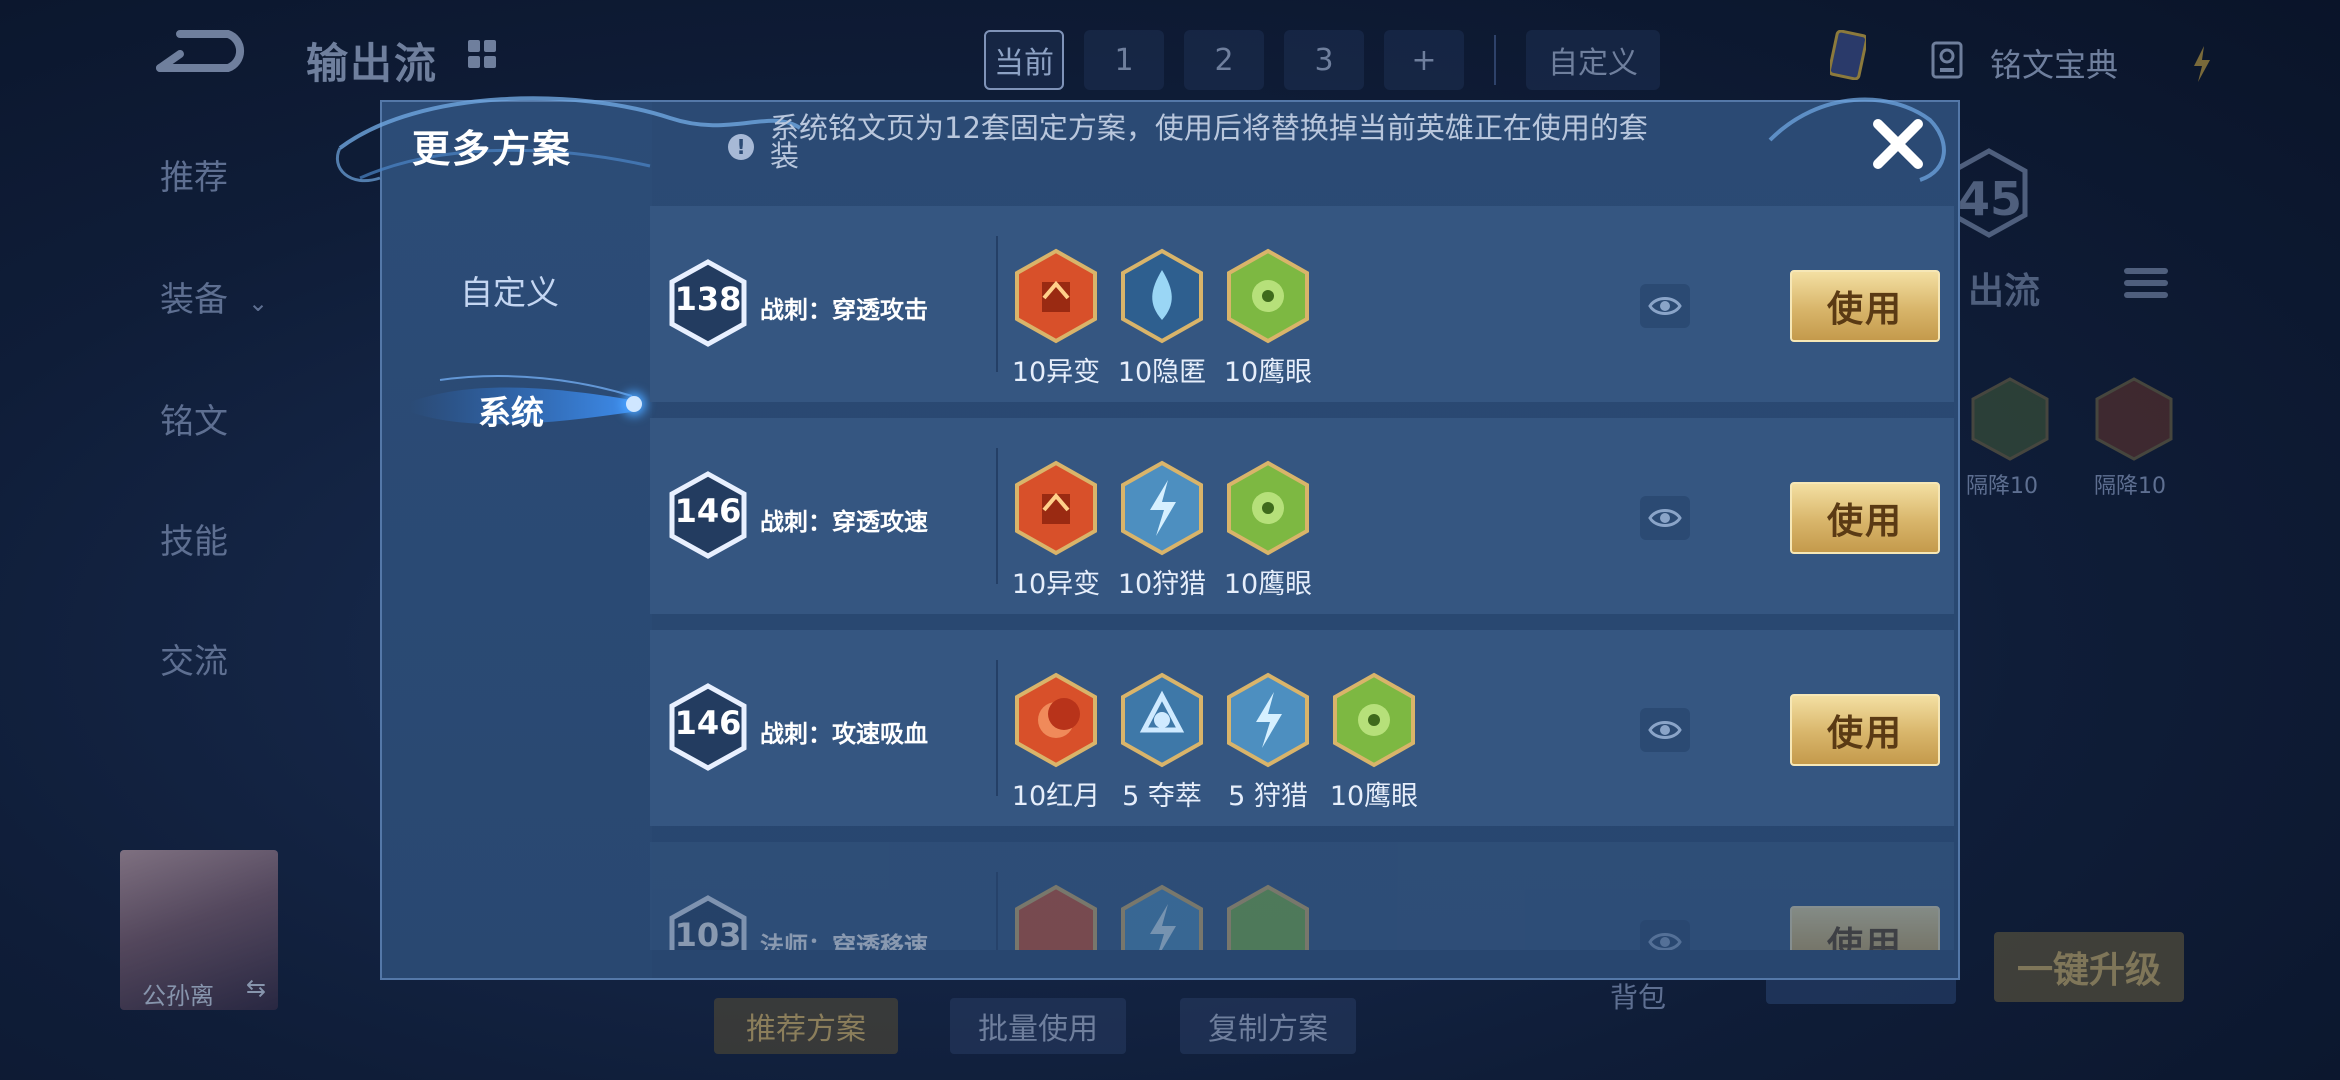  I want to click on tab-page-2: 2, so click(1224, 60).